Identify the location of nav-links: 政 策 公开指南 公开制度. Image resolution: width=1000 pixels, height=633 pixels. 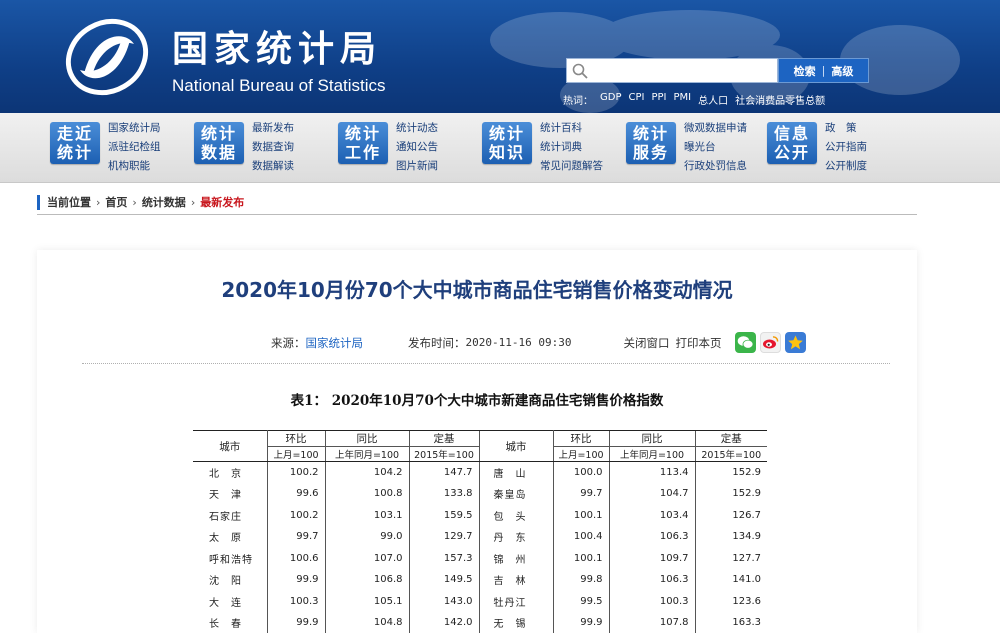
(846, 147).